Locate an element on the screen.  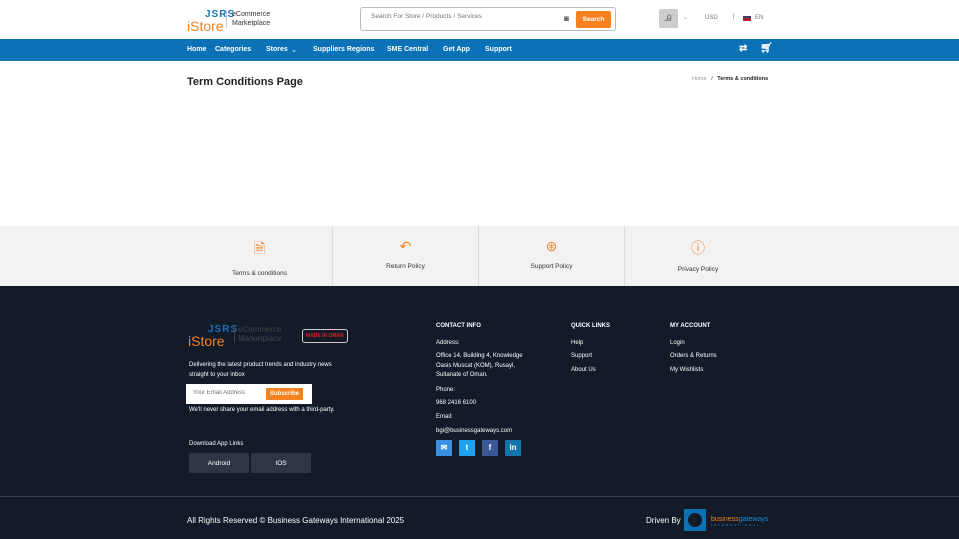
mail-icon: ✉ is located at coordinates (444, 448).